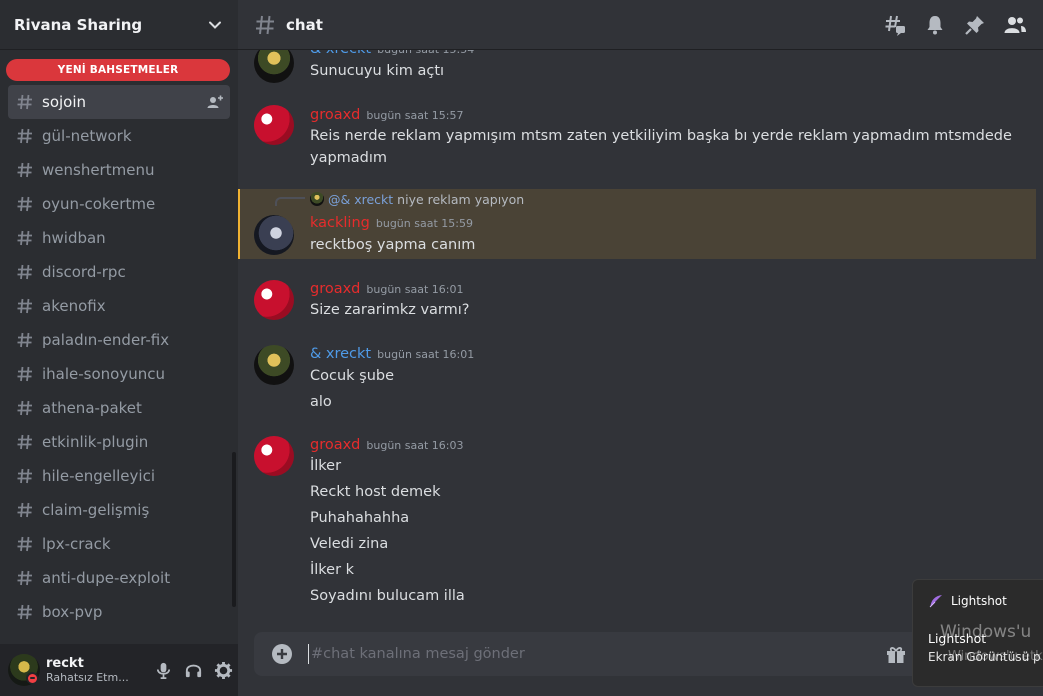 The image size is (1043, 696). I want to click on sidebar-item-wenshertmenu: wenshertmenu, so click(119, 170).